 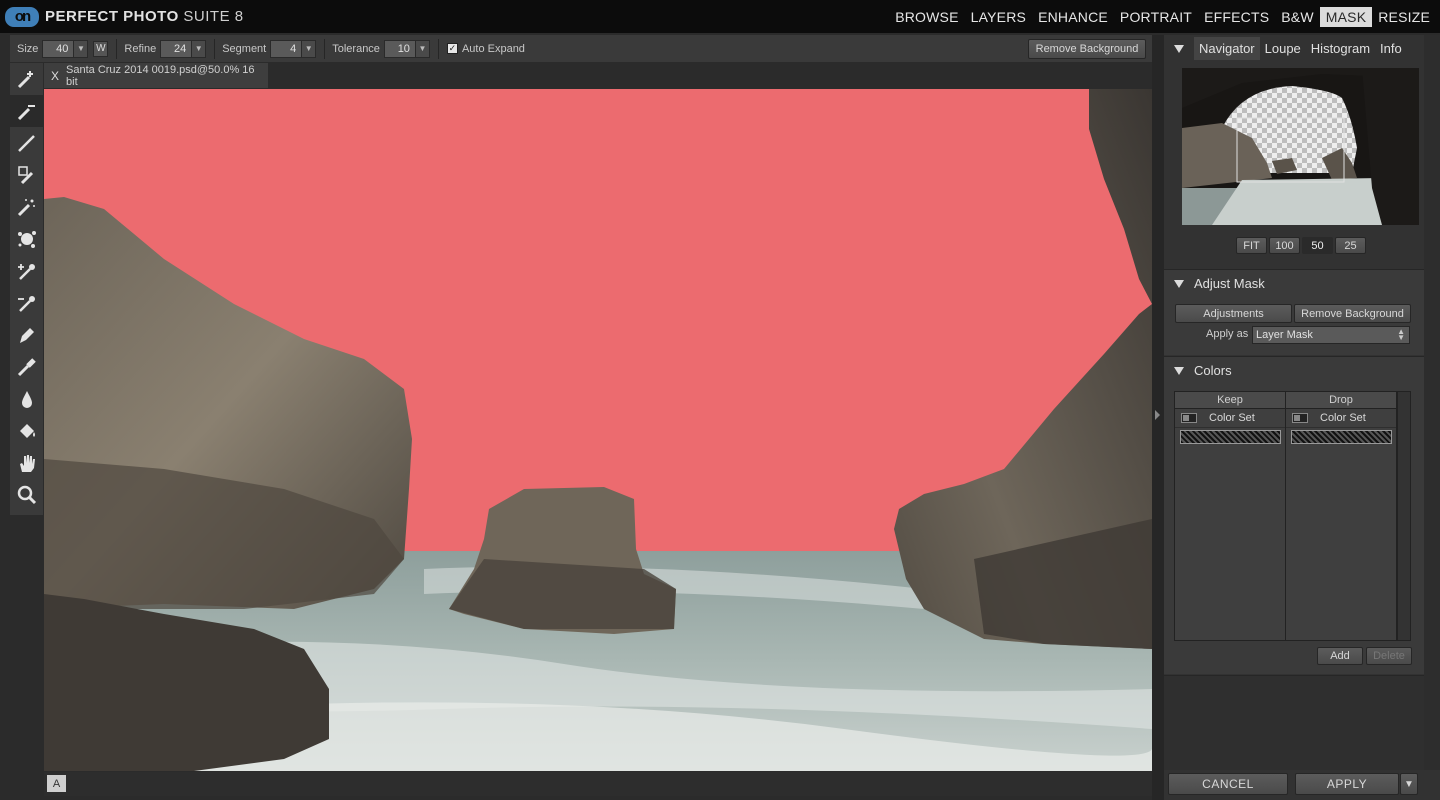 I want to click on size-dropdown-icon: ▼, so click(x=81, y=48).